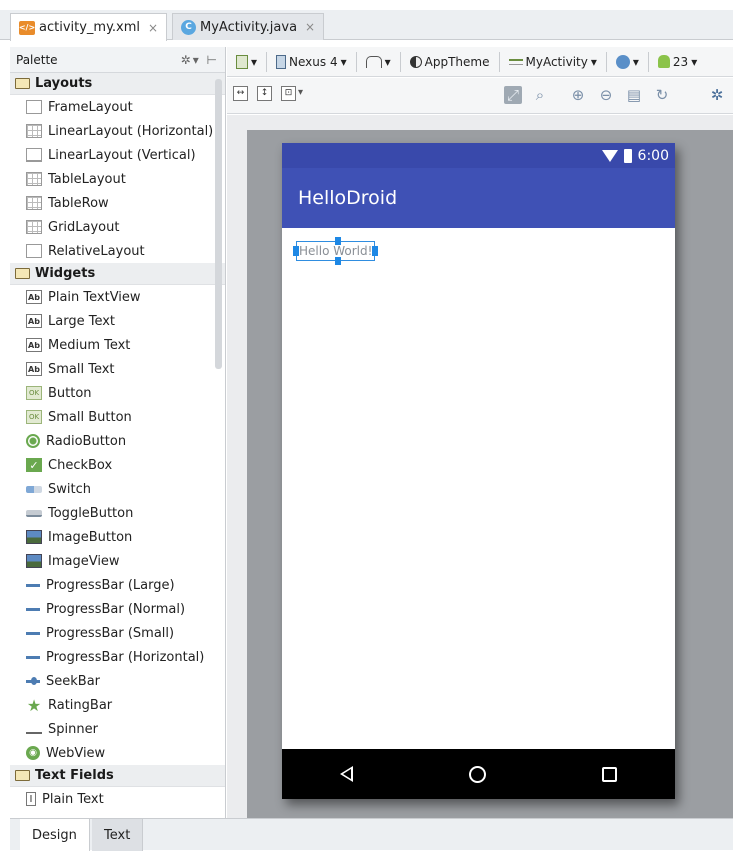 The image size is (733, 851). I want to click on activity-label: MyActivity, so click(556, 61).